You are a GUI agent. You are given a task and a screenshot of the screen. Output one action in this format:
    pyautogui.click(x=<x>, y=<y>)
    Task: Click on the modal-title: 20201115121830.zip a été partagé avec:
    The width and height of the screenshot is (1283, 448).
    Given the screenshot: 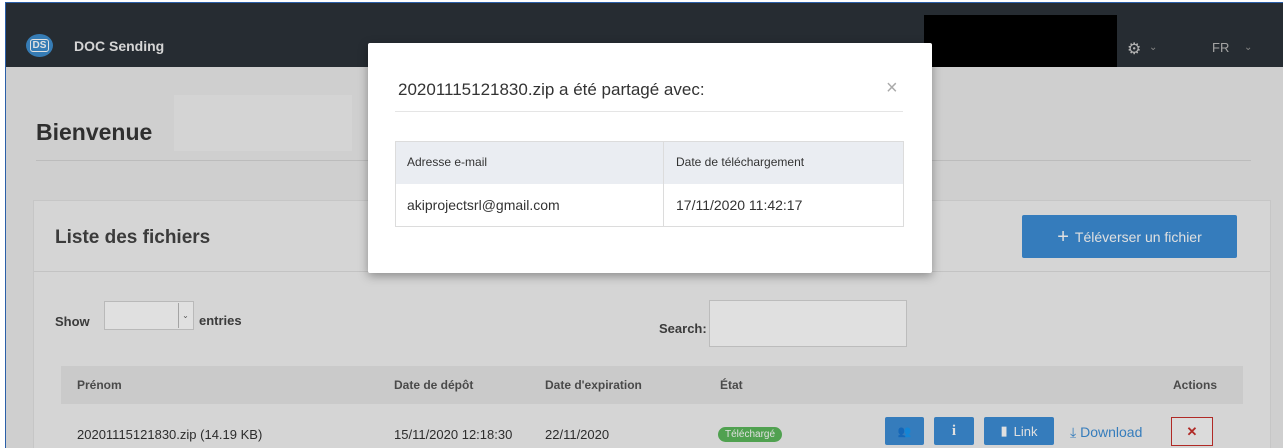 What is the action you would take?
    pyautogui.click(x=551, y=89)
    